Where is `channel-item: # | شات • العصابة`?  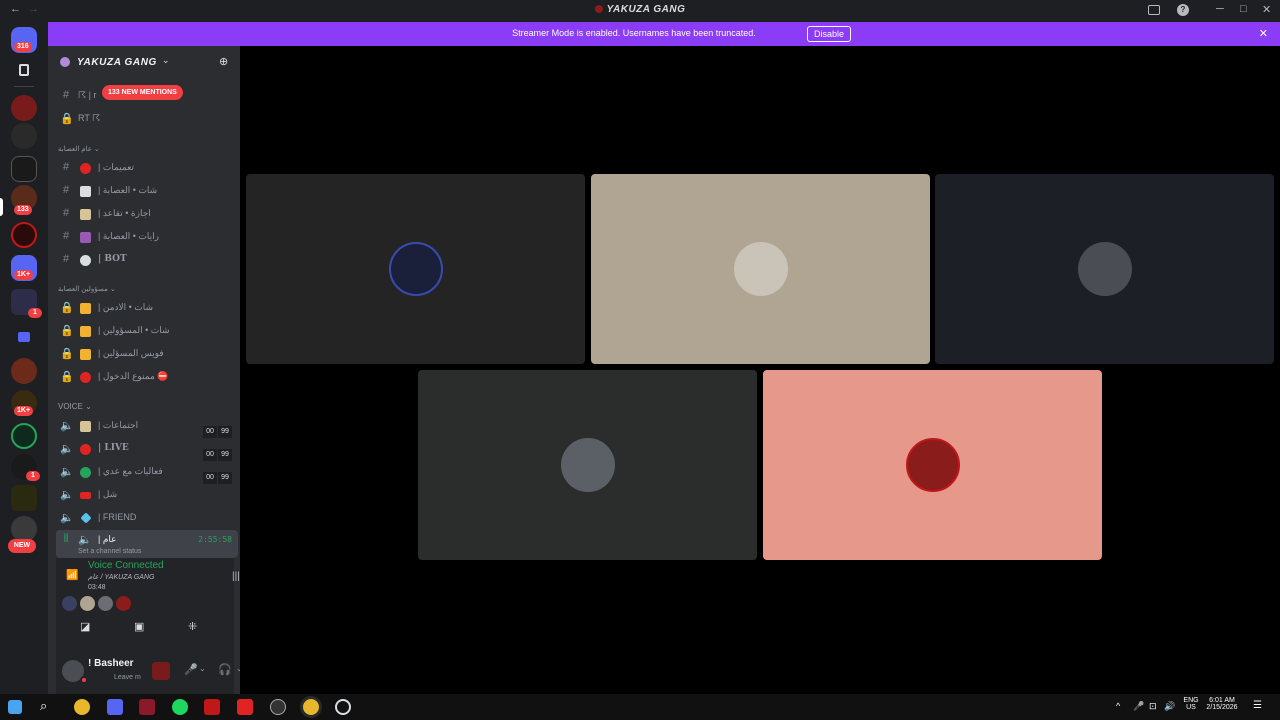
channel-item: # | شات • العصابة is located at coordinates (147, 191).